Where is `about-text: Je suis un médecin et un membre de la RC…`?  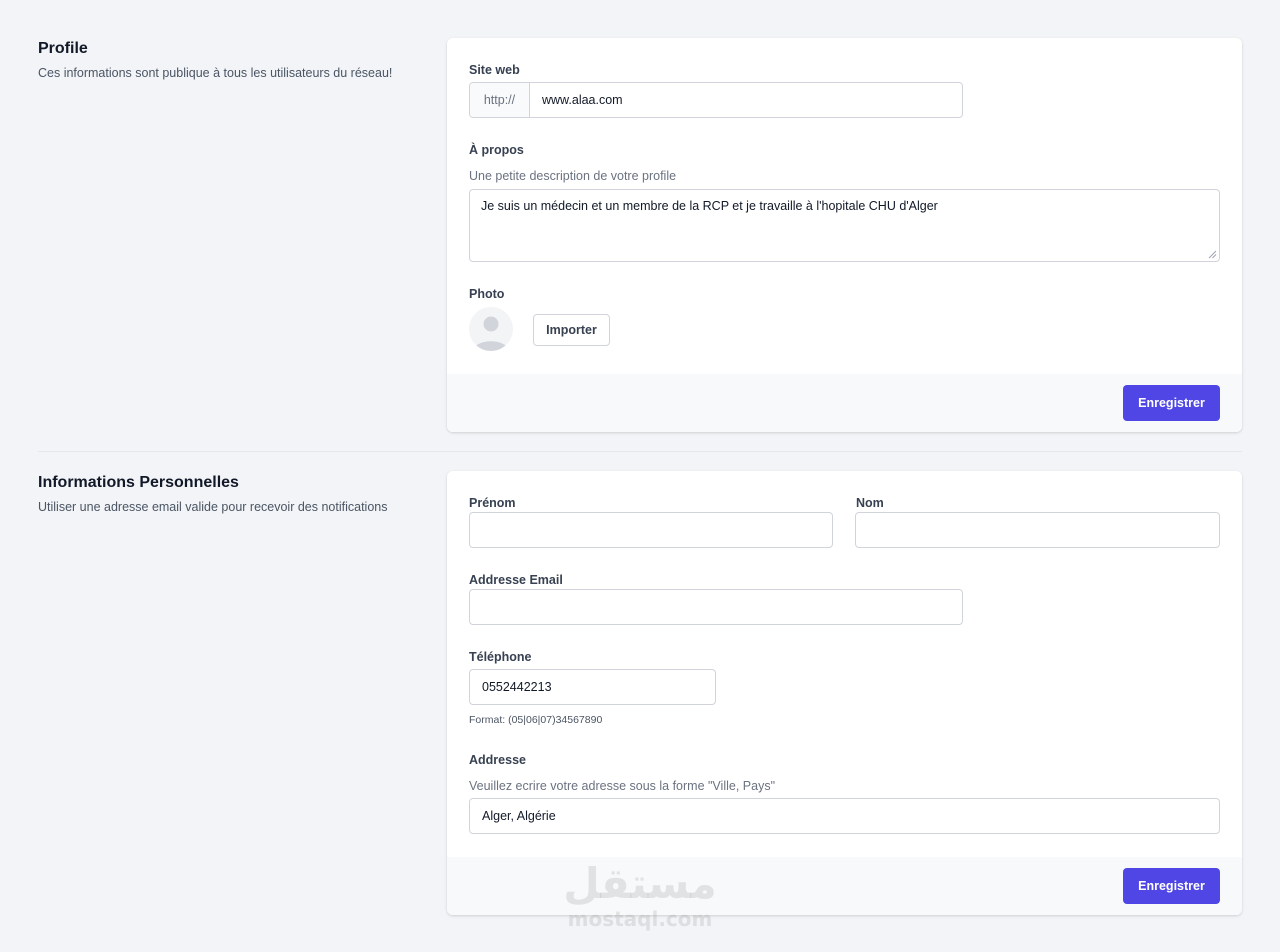
about-text: Je suis un médecin et un membre de la RC… is located at coordinates (709, 206).